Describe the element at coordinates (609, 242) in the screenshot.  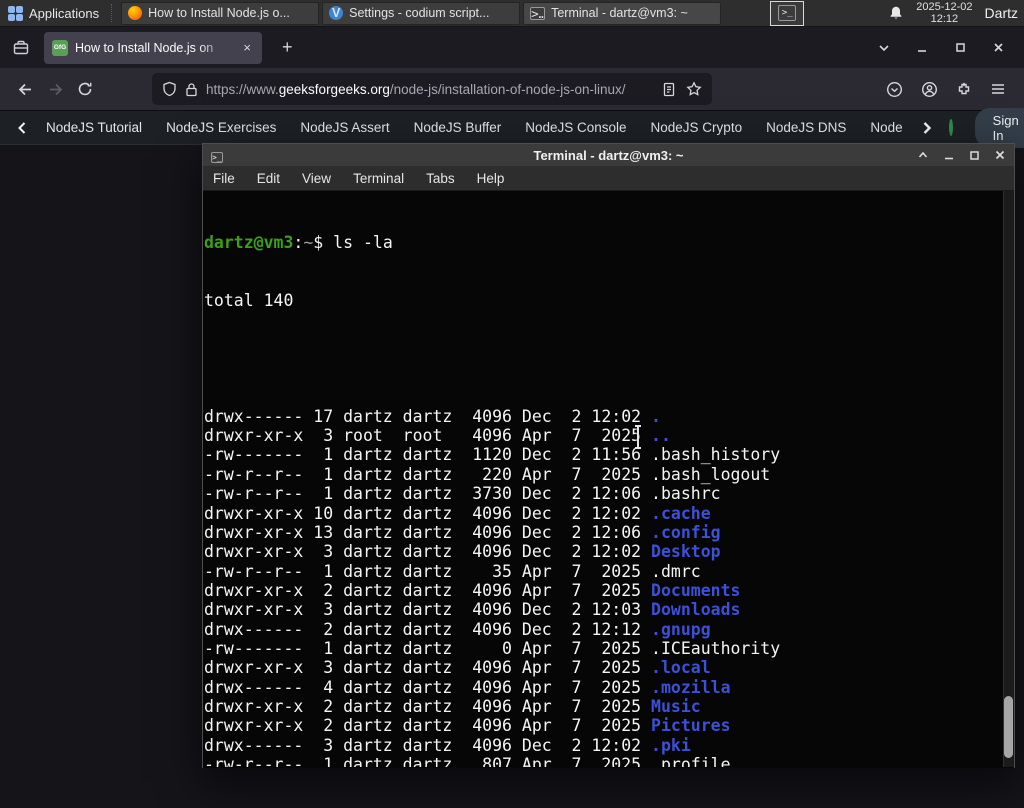
I see `terminal-prompt-line: dartz@vm3:~$ ls -la` at that location.